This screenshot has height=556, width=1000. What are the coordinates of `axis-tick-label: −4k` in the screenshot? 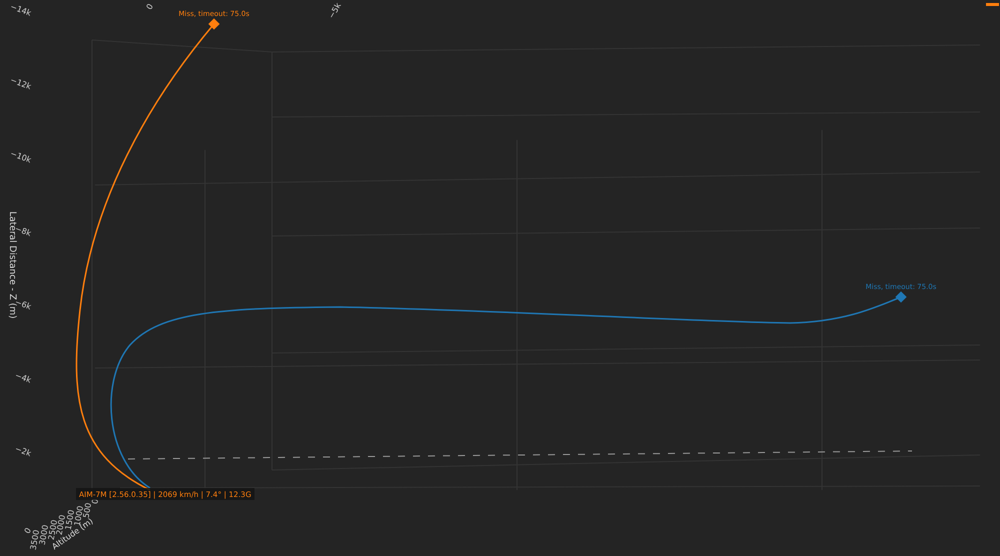 It's located at (23, 377).